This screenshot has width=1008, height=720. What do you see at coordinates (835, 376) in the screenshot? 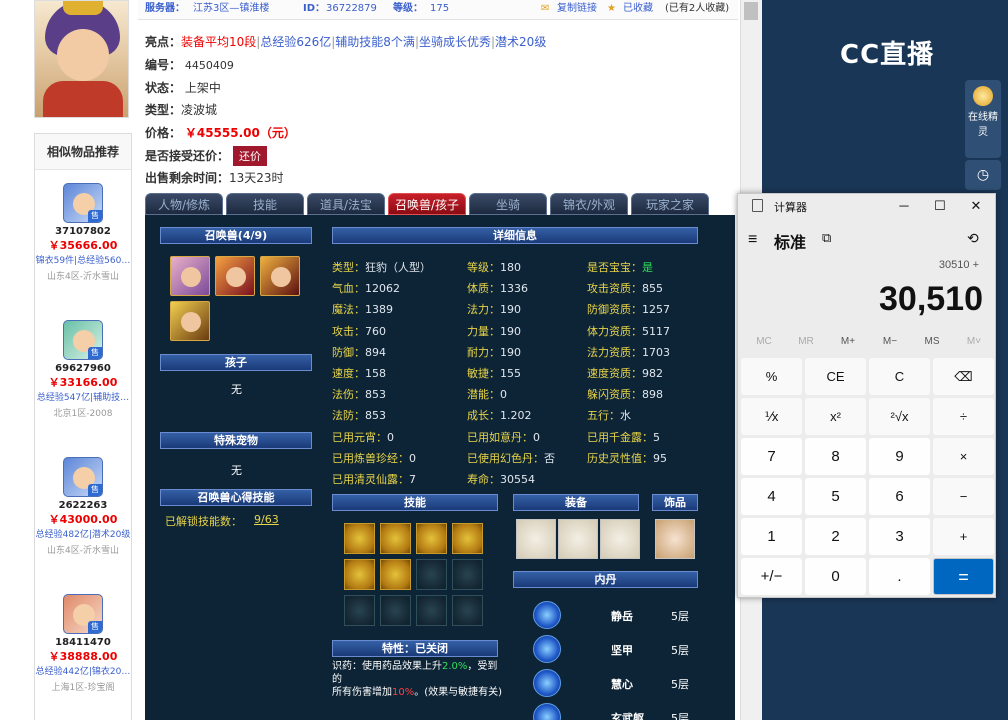
I see `calc-key-0-1: CE` at bounding box center [835, 376].